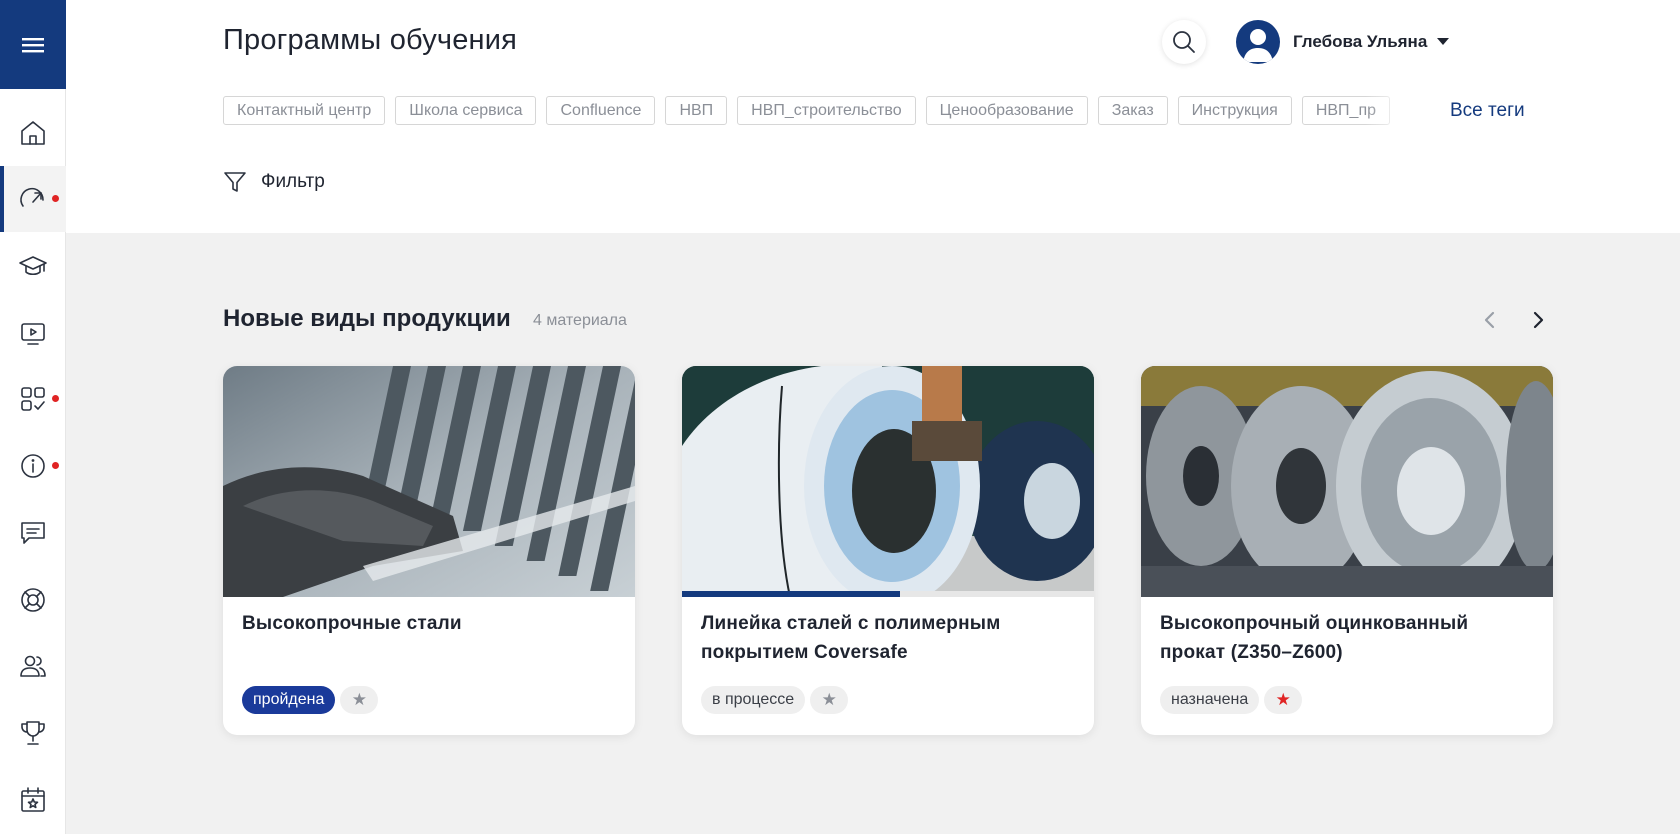  Describe the element at coordinates (1210, 700) in the screenshot. I see `status-badge: назначена` at that location.